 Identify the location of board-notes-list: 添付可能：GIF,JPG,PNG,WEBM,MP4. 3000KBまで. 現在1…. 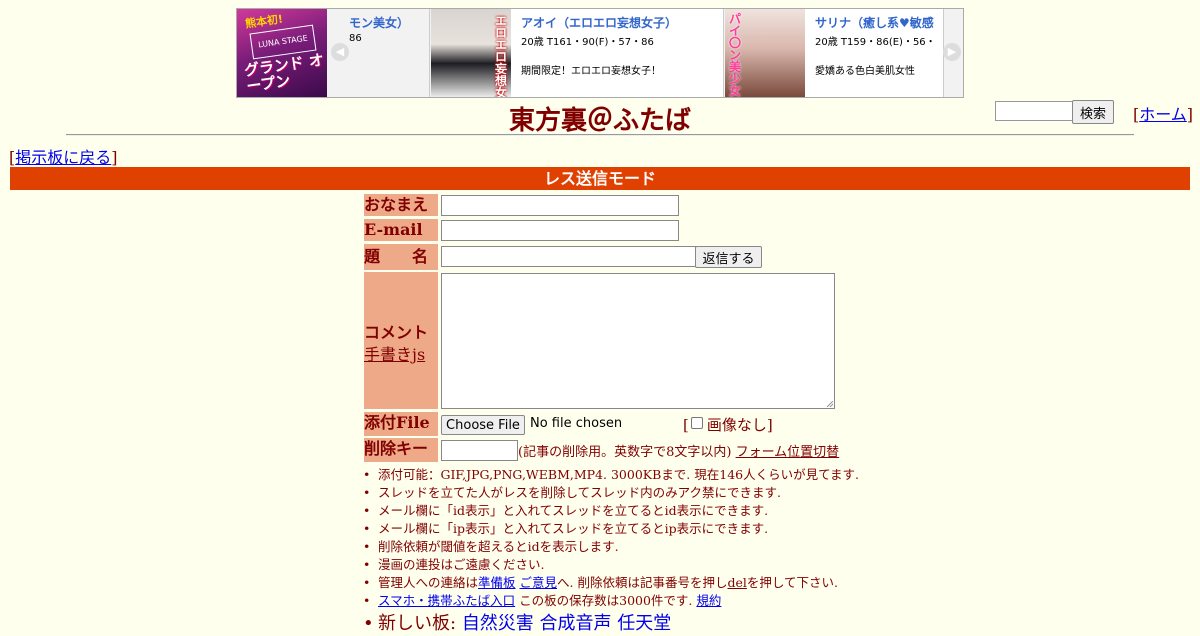
(611, 551).